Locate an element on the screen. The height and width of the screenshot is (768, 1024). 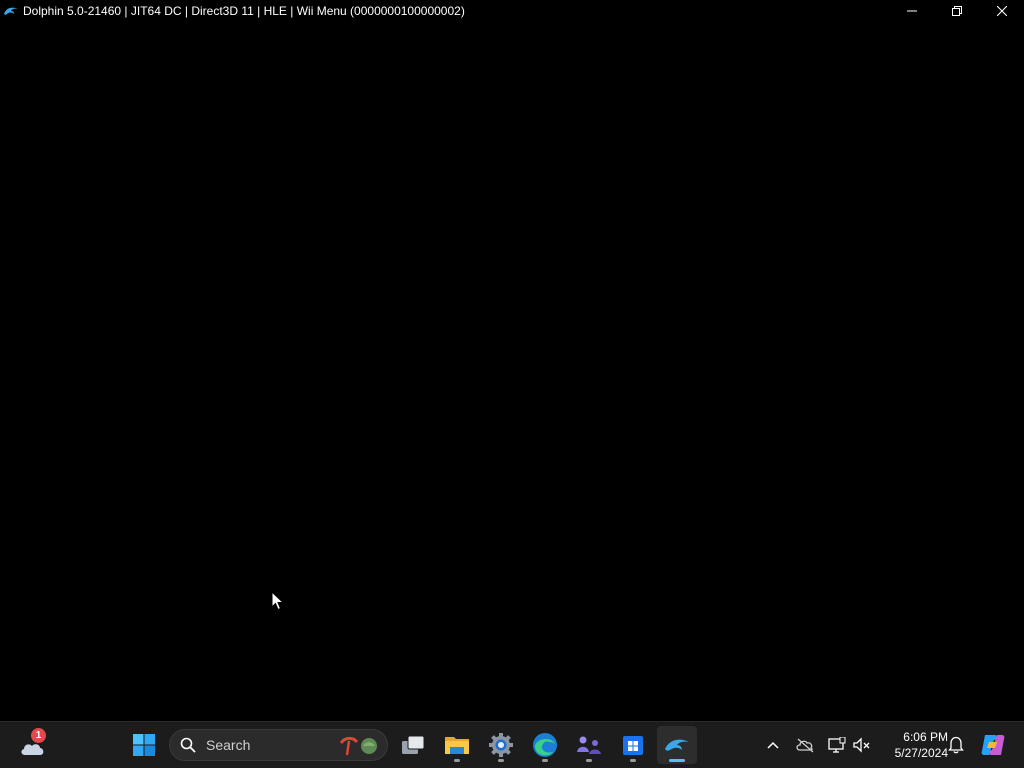
task-view-button is located at coordinates (413, 745).